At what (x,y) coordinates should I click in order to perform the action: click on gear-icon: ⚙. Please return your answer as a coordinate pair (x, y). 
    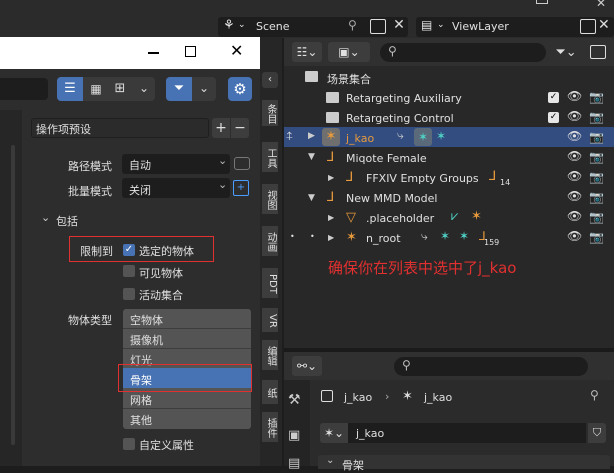
    Looking at the image, I should click on (240, 89).